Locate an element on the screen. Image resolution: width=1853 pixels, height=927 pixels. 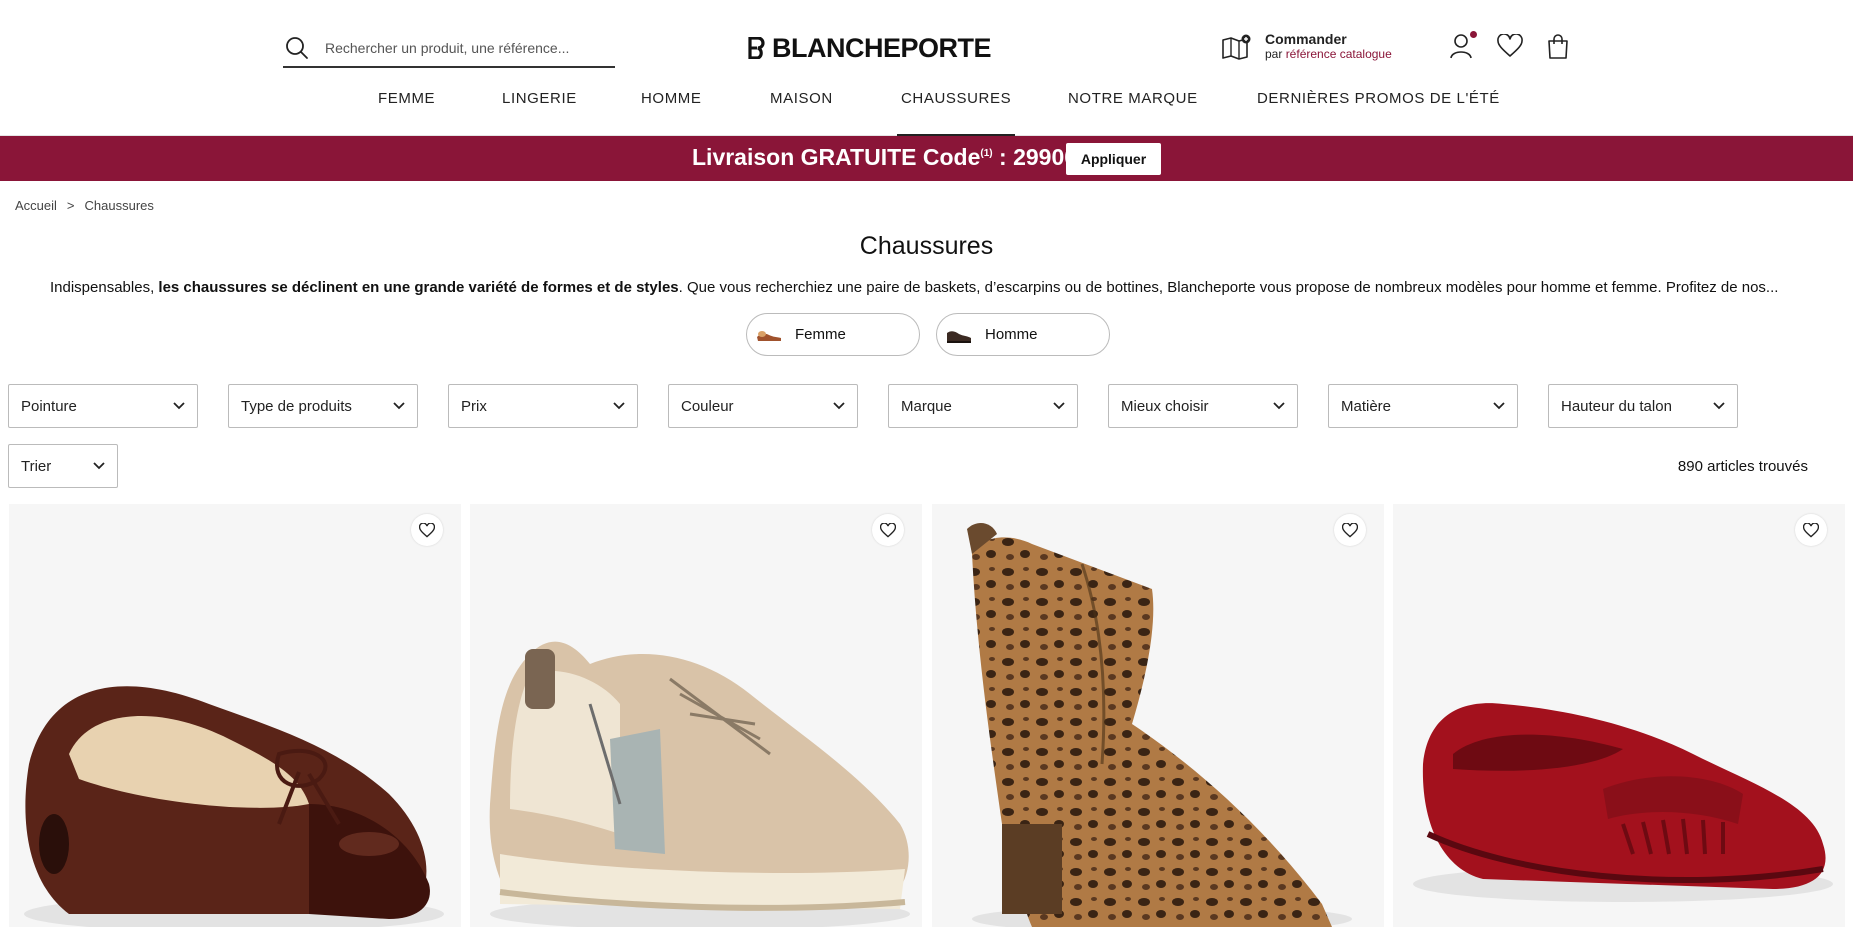
filter-label: Matière is located at coordinates (1366, 406).